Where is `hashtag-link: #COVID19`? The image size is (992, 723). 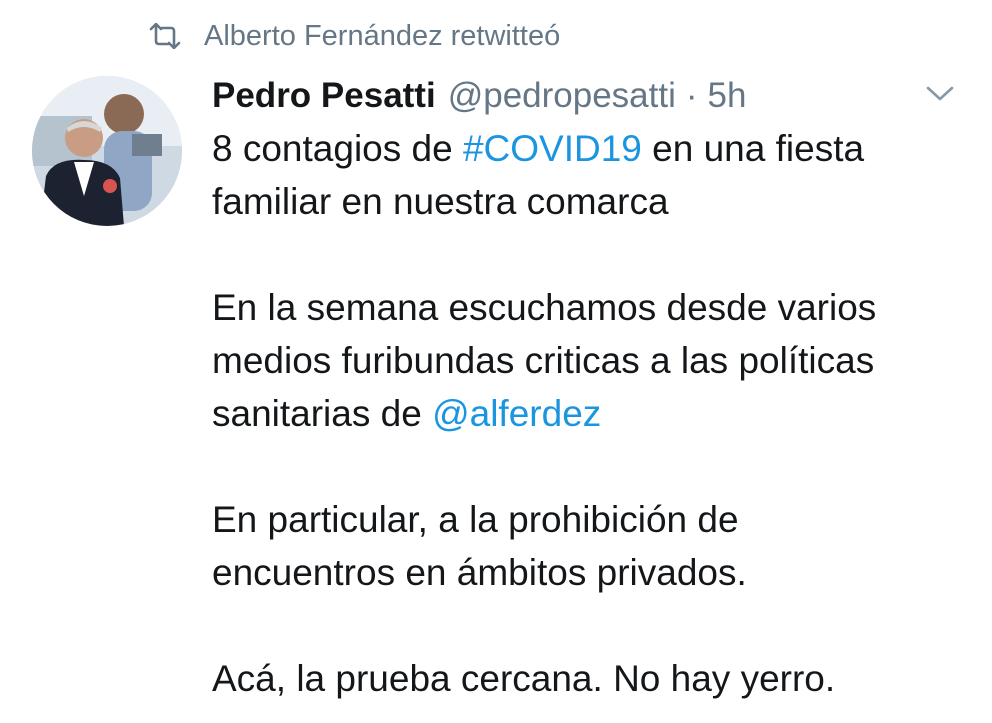
hashtag-link: #COVID19 is located at coordinates (552, 148).